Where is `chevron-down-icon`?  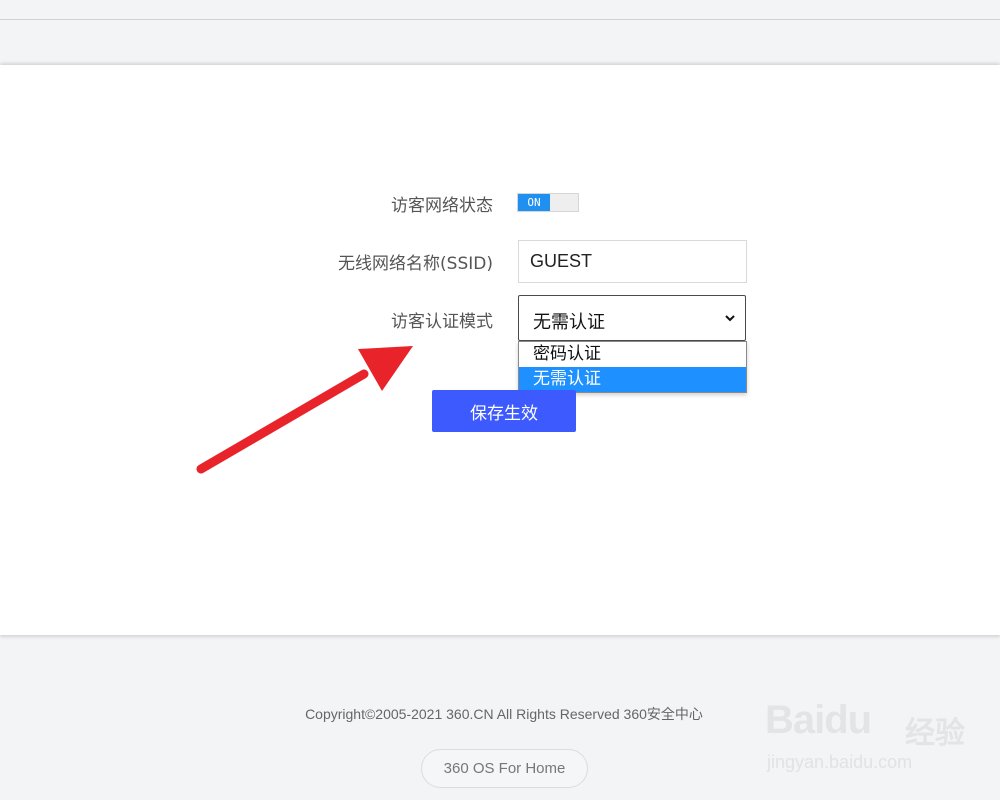
chevron-down-icon is located at coordinates (730, 318).